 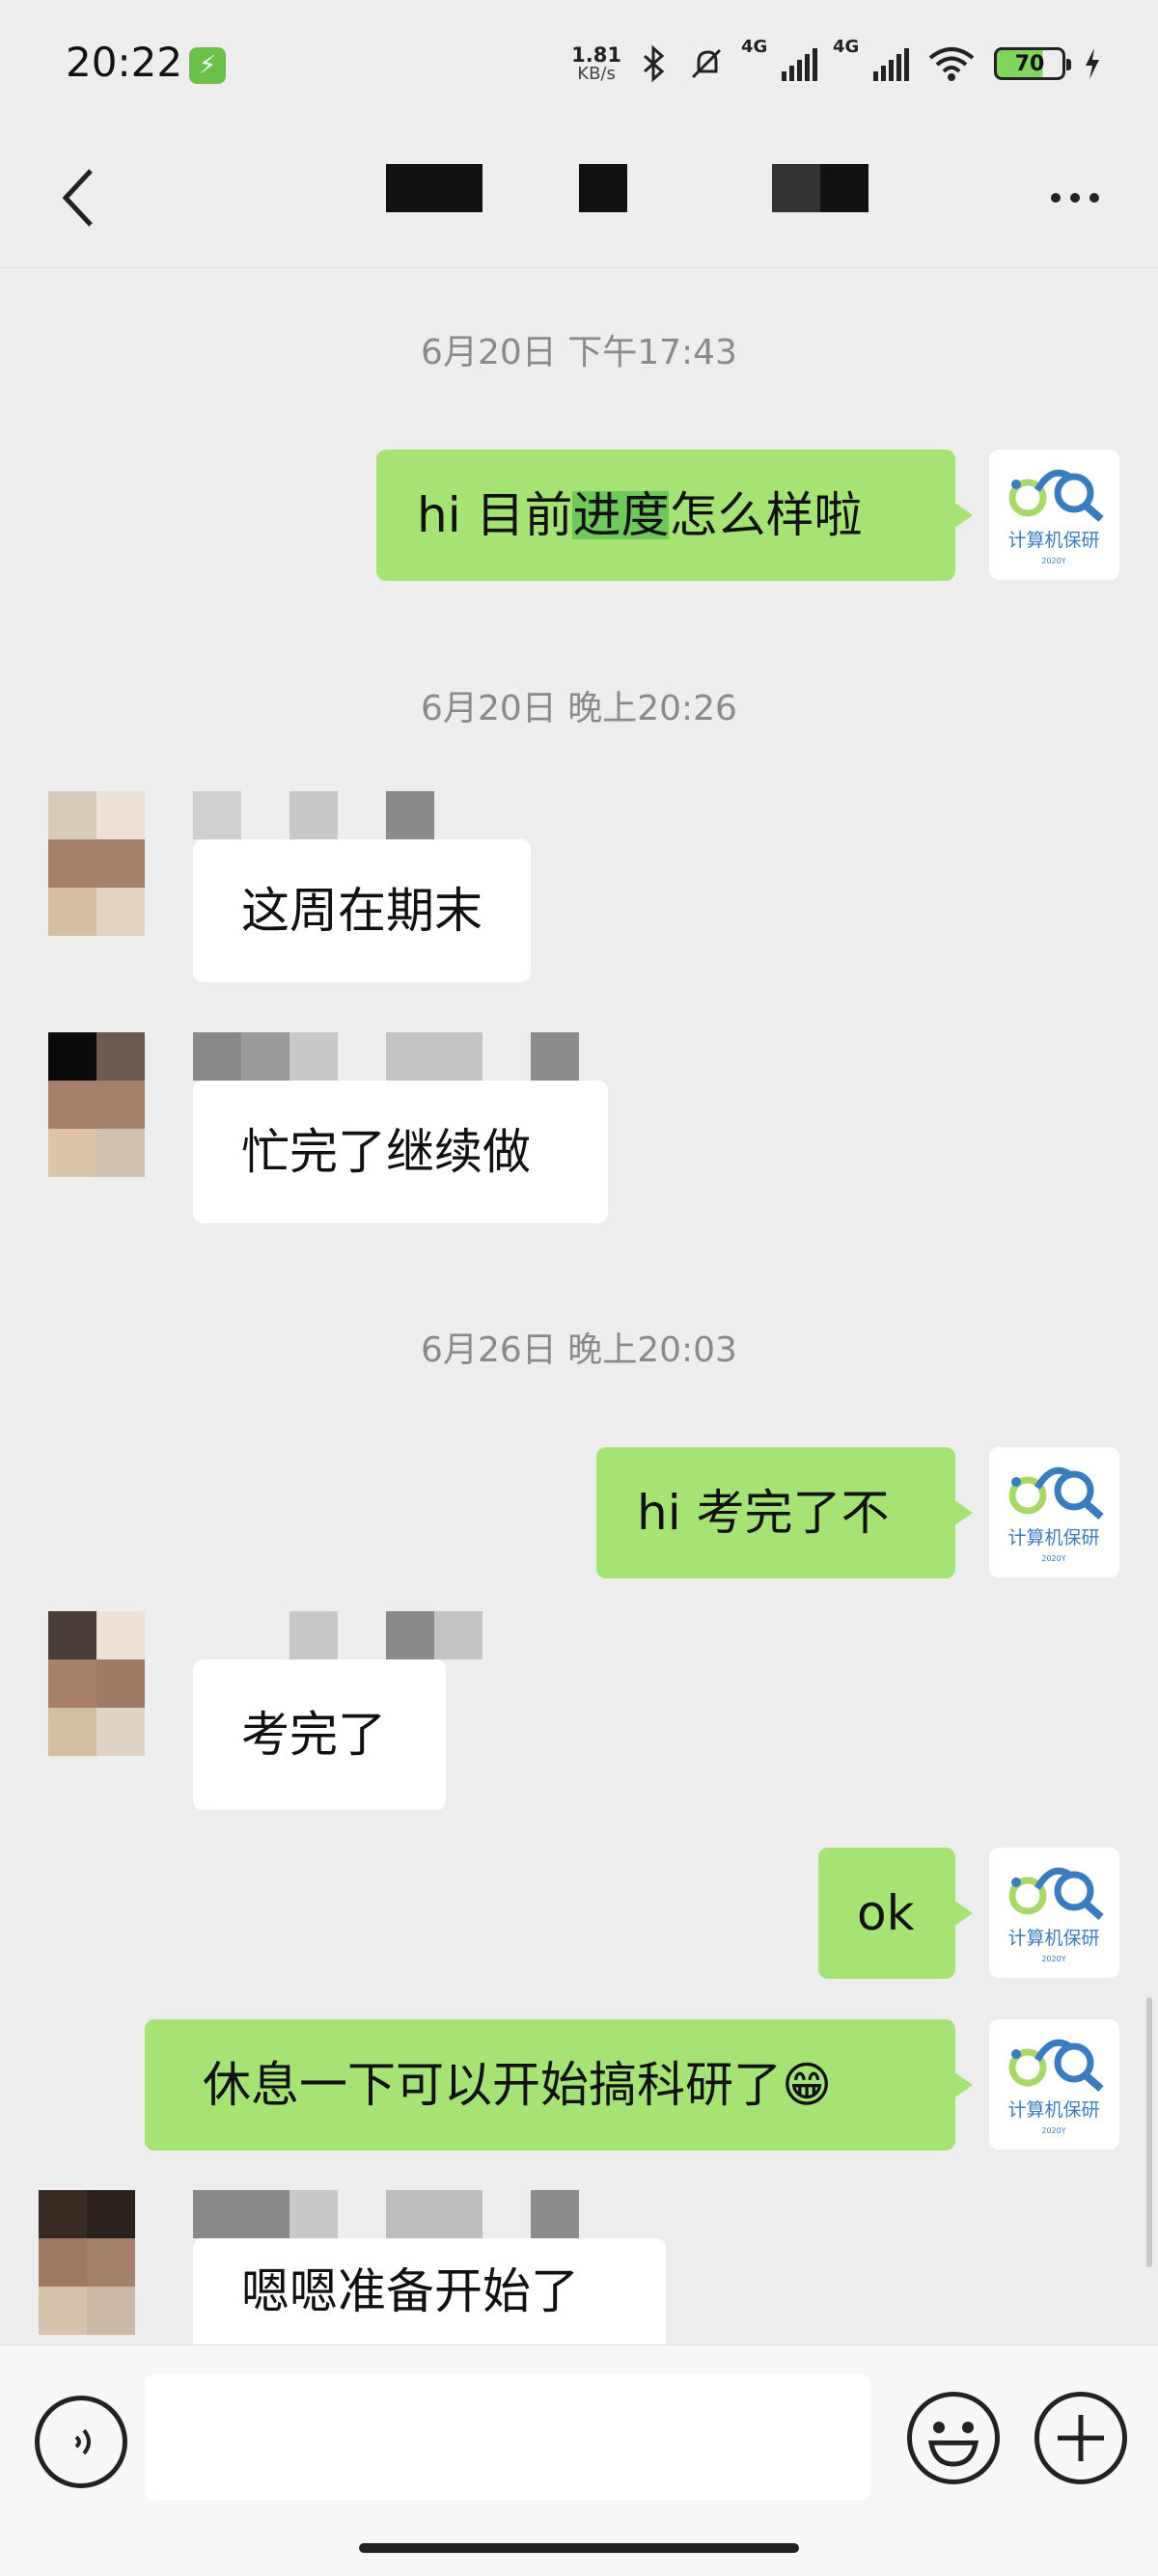 I want to click on message-text: 嗯嗯准备开始了, so click(x=410, y=2291).